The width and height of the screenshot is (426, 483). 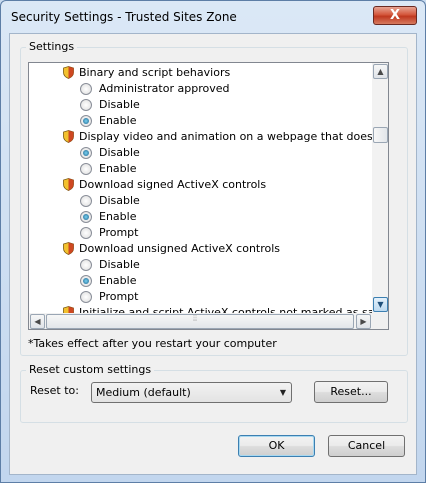 I want to click on vertical-scrollbar: ▲ ▼, so click(x=380, y=188).